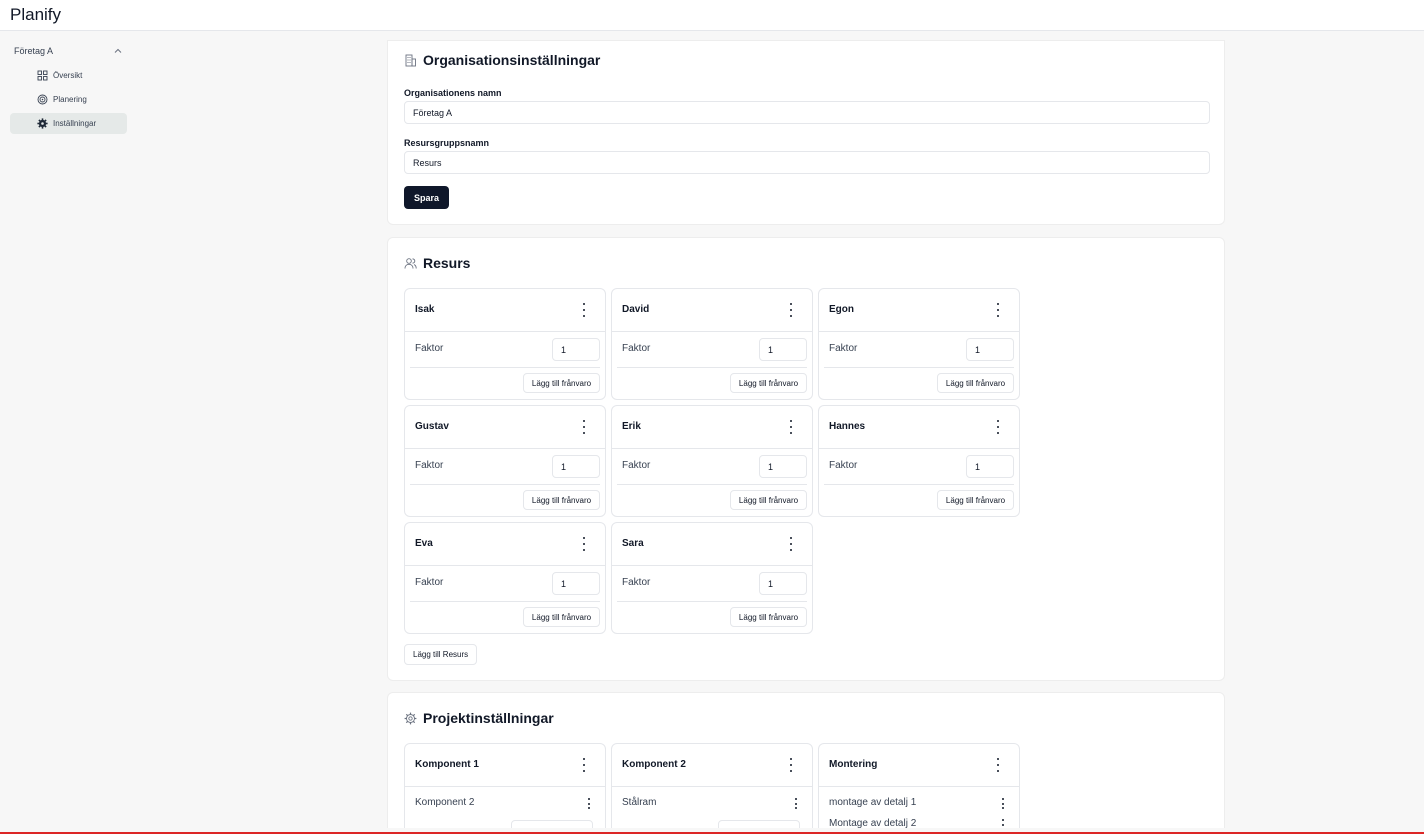 The height and width of the screenshot is (834, 1424). Describe the element at coordinates (479, 718) in the screenshot. I see `project-settings-title: Projektinställningar` at that location.